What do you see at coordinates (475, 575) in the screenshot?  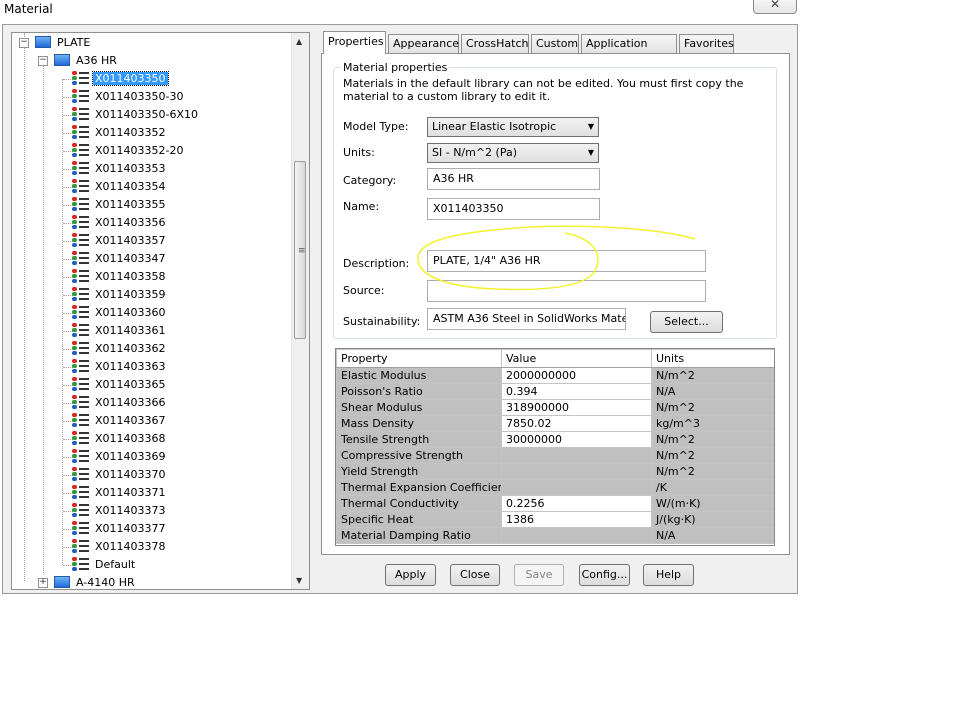 I see `close-button: Close` at bounding box center [475, 575].